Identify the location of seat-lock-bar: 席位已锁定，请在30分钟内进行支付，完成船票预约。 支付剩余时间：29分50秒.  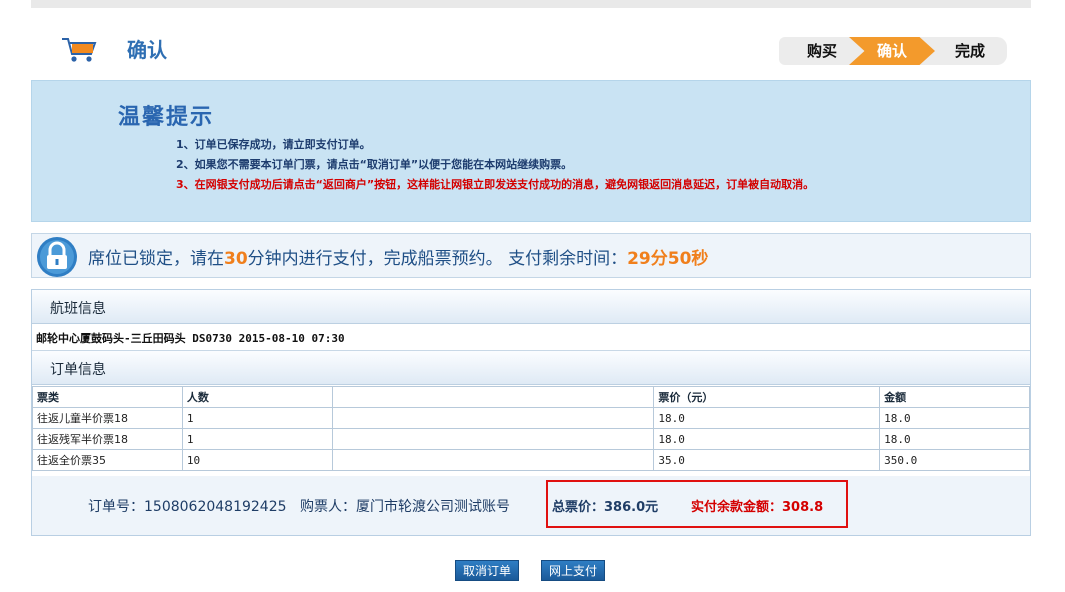
(531, 255).